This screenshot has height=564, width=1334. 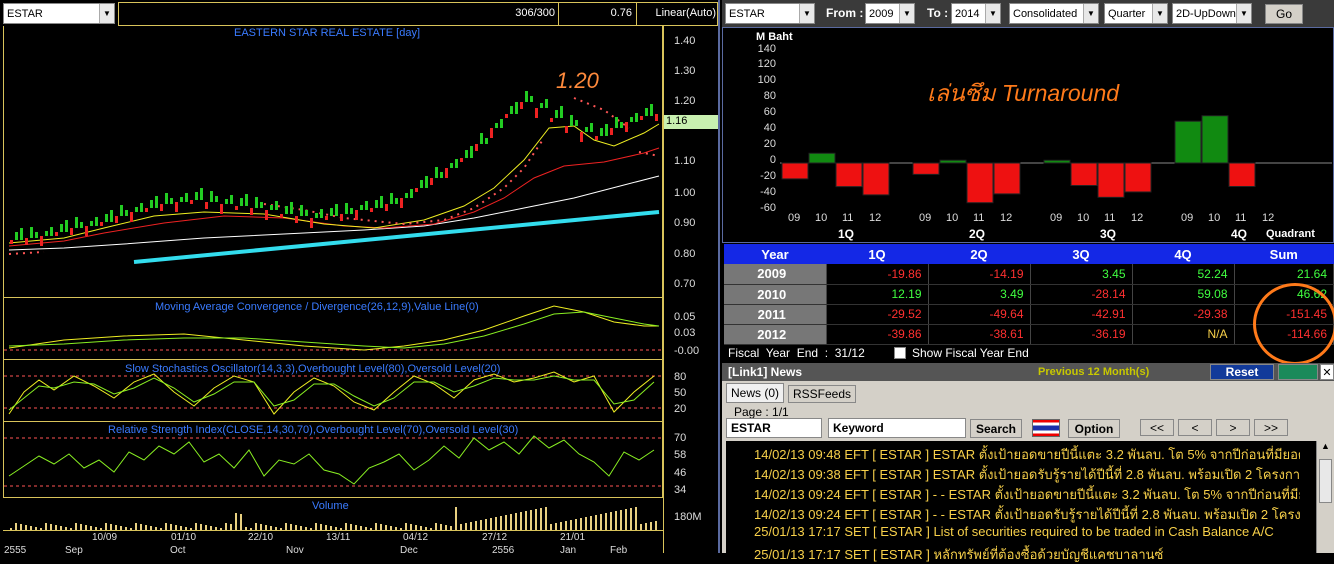 What do you see at coordinates (1241, 218) in the screenshot?
I see `bar-x-year-label: 11` at bounding box center [1241, 218].